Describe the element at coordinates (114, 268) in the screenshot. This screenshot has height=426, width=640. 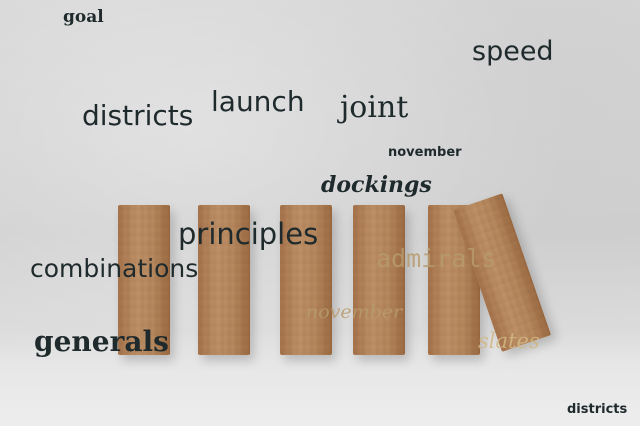
I see `word-combinations: combinations` at that location.